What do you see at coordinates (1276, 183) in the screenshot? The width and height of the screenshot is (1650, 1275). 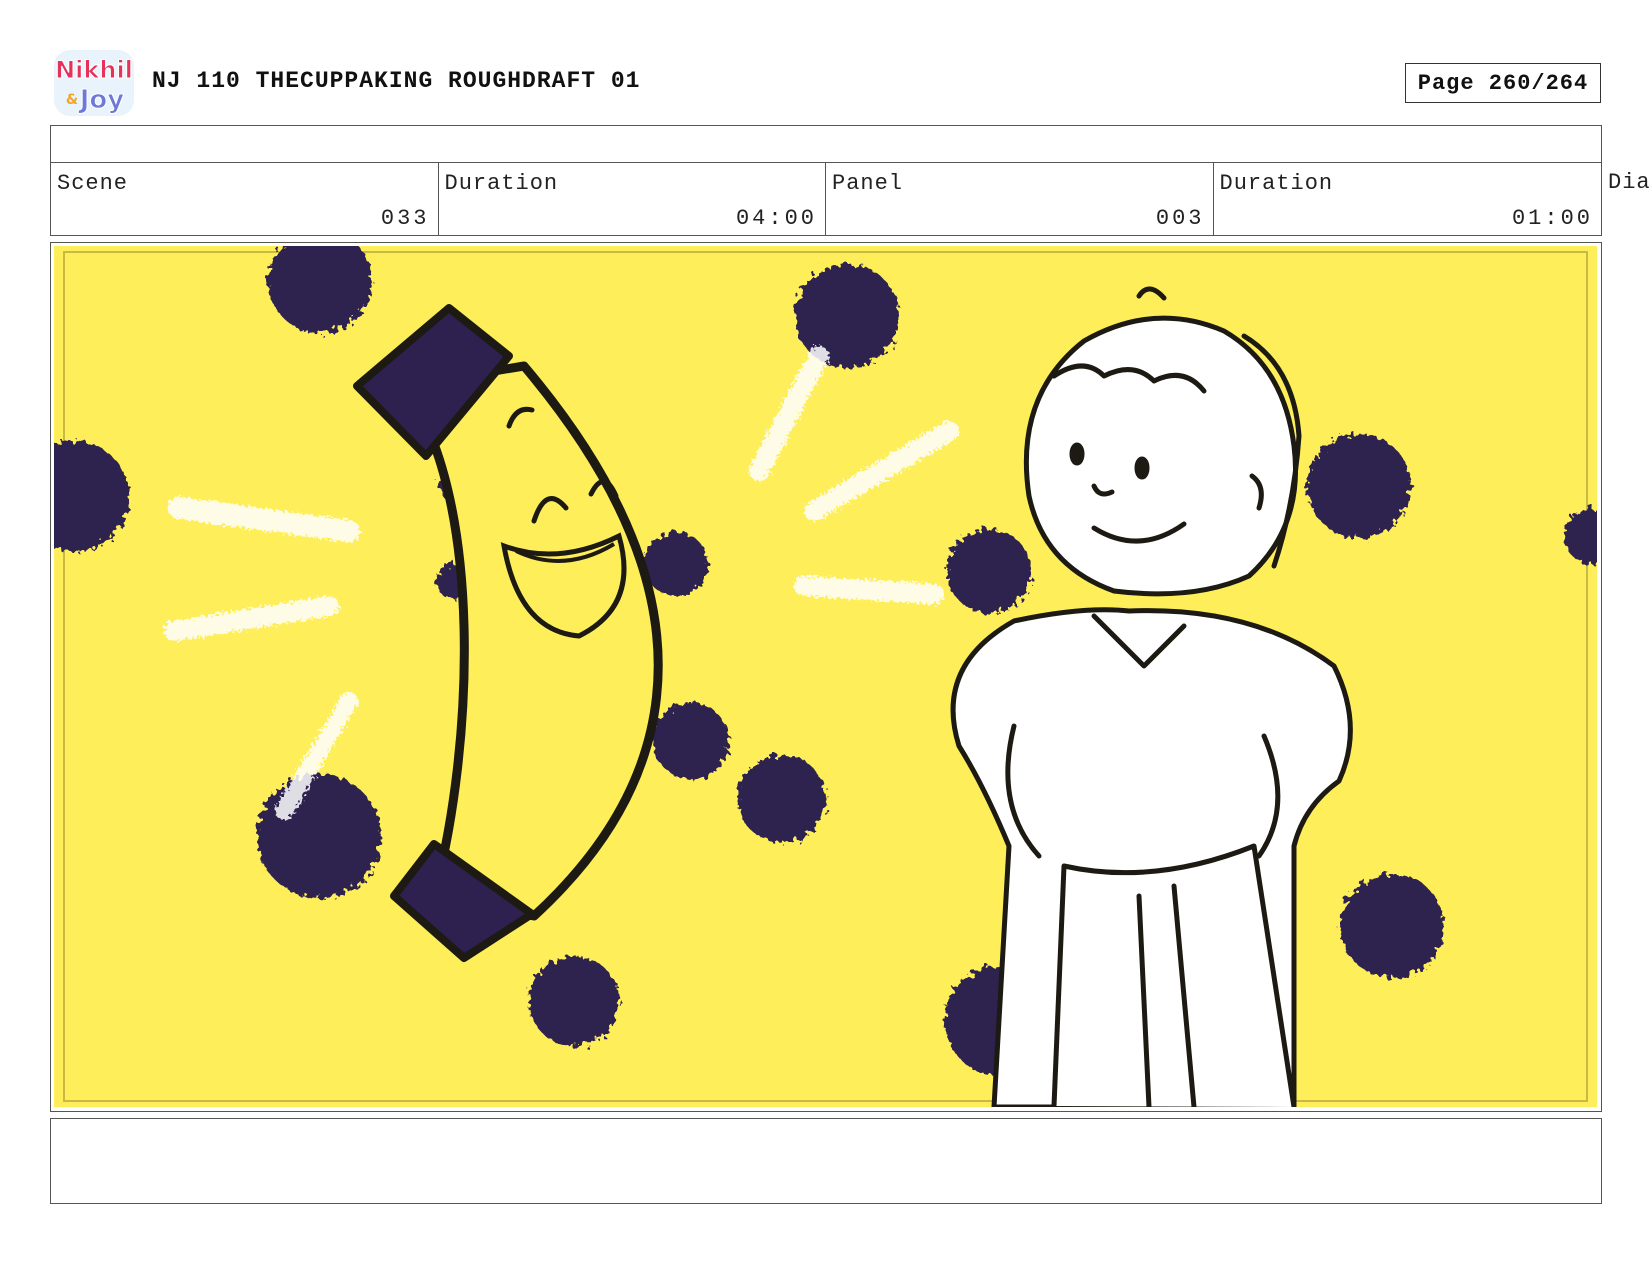 I see `panel-duration-label: Duration` at bounding box center [1276, 183].